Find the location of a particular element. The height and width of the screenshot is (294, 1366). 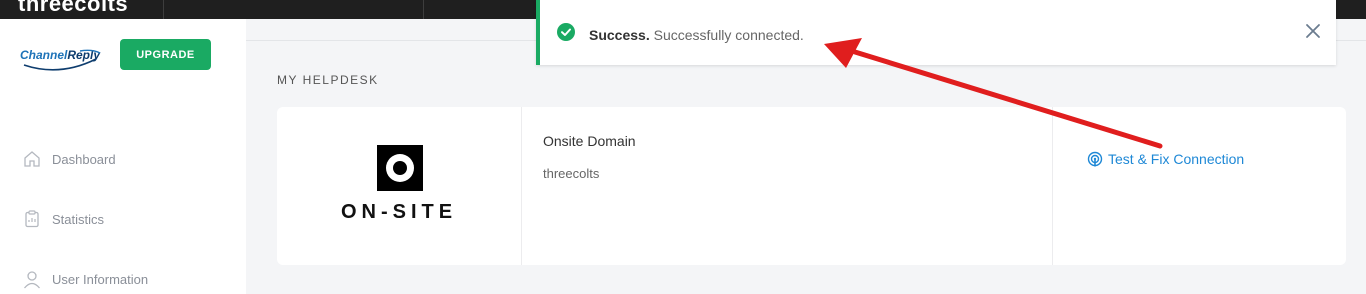

onsite-logo-text: ON-SITE is located at coordinates (399, 212).